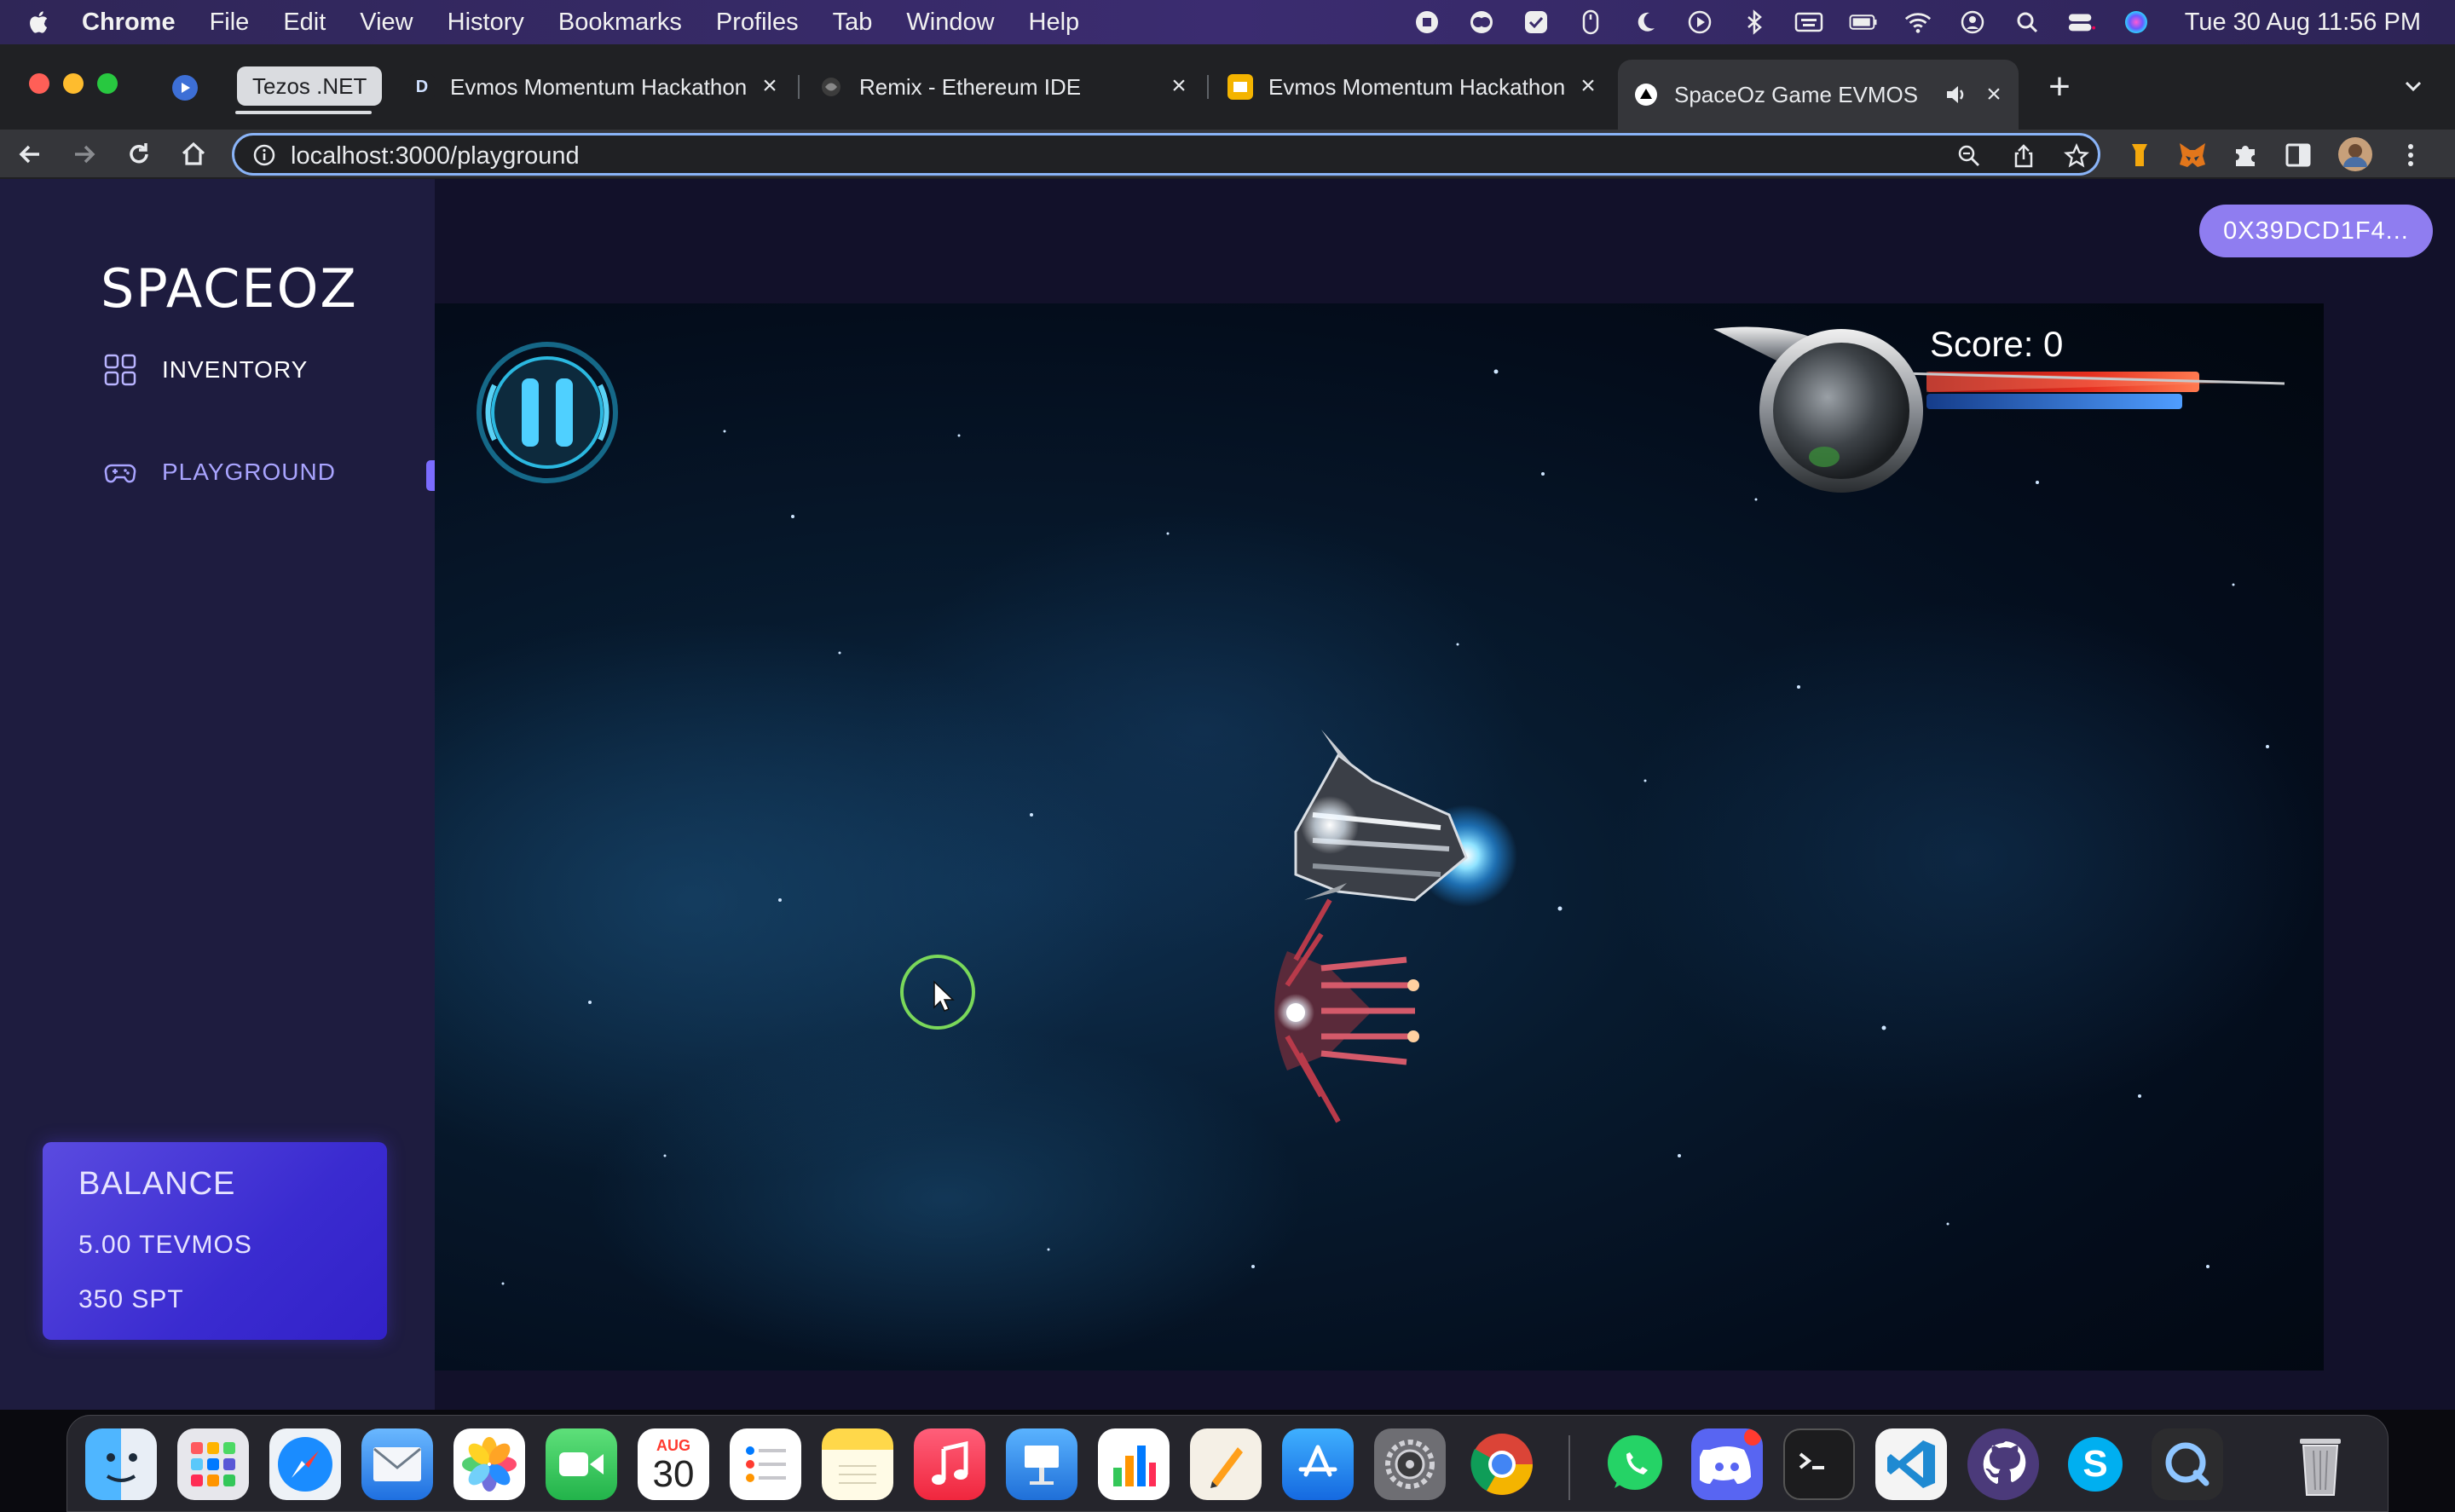 This screenshot has width=2455, height=1512. I want to click on menu-history: History, so click(486, 23).